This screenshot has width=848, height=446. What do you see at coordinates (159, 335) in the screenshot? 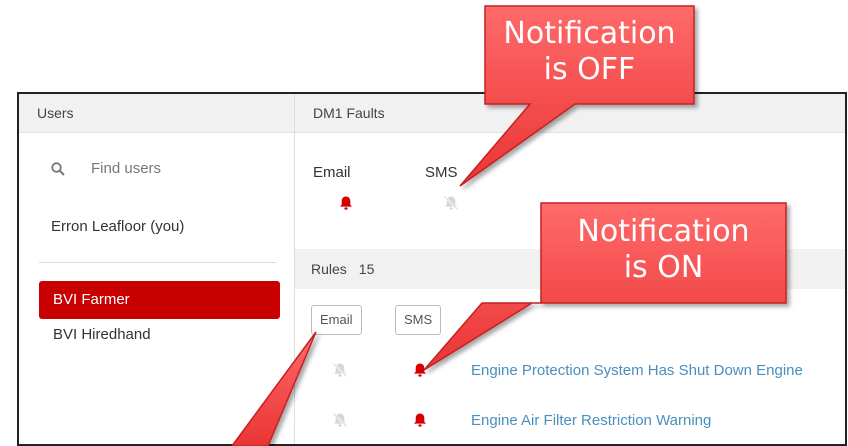
I see `group-item-bvi-hiredhand: BVI Hiredhand` at bounding box center [159, 335].